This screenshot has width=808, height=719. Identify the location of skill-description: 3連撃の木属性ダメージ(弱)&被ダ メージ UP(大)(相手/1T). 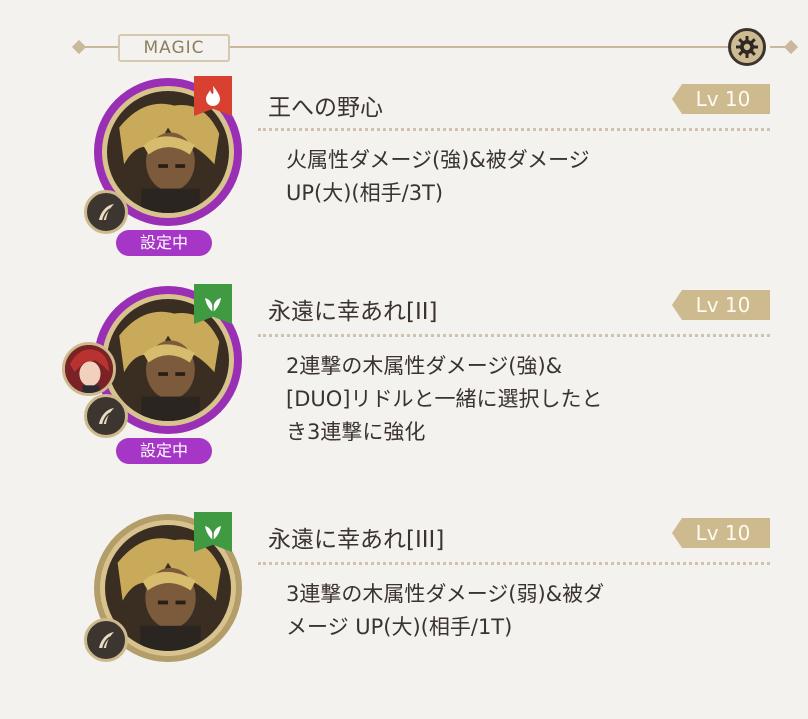
(496, 611).